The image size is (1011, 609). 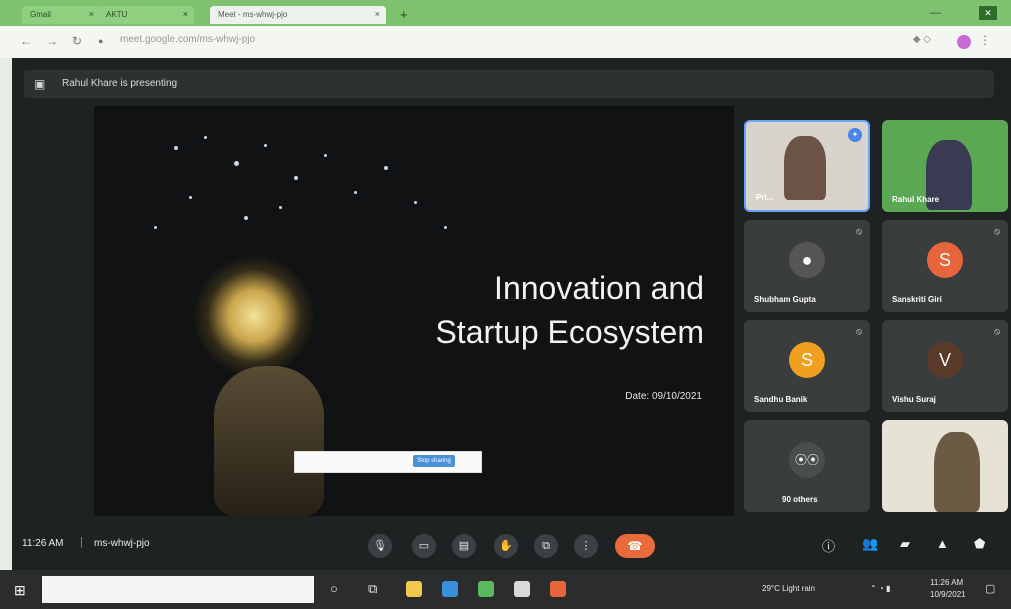 What do you see at coordinates (120, 83) in the screenshot?
I see `presenting-text: Rahul Khare is presenting` at bounding box center [120, 83].